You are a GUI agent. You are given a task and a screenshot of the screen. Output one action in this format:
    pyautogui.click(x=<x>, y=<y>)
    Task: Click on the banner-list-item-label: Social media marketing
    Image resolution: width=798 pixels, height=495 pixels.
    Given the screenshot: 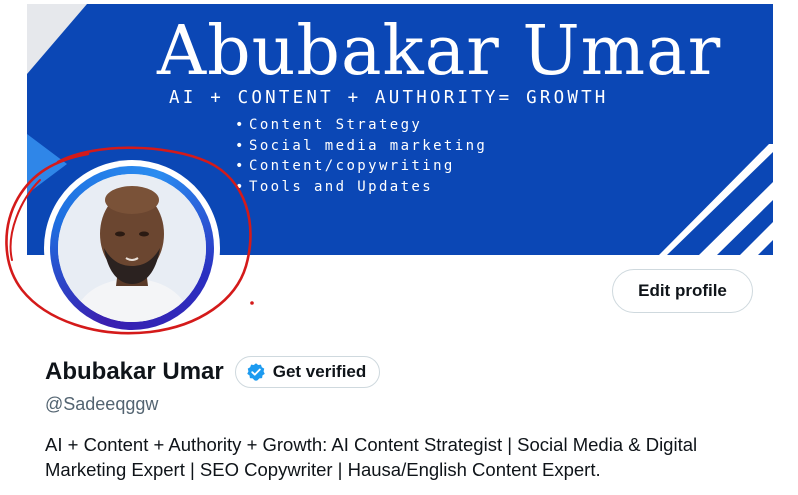 What is the action you would take?
    pyautogui.click(x=368, y=145)
    